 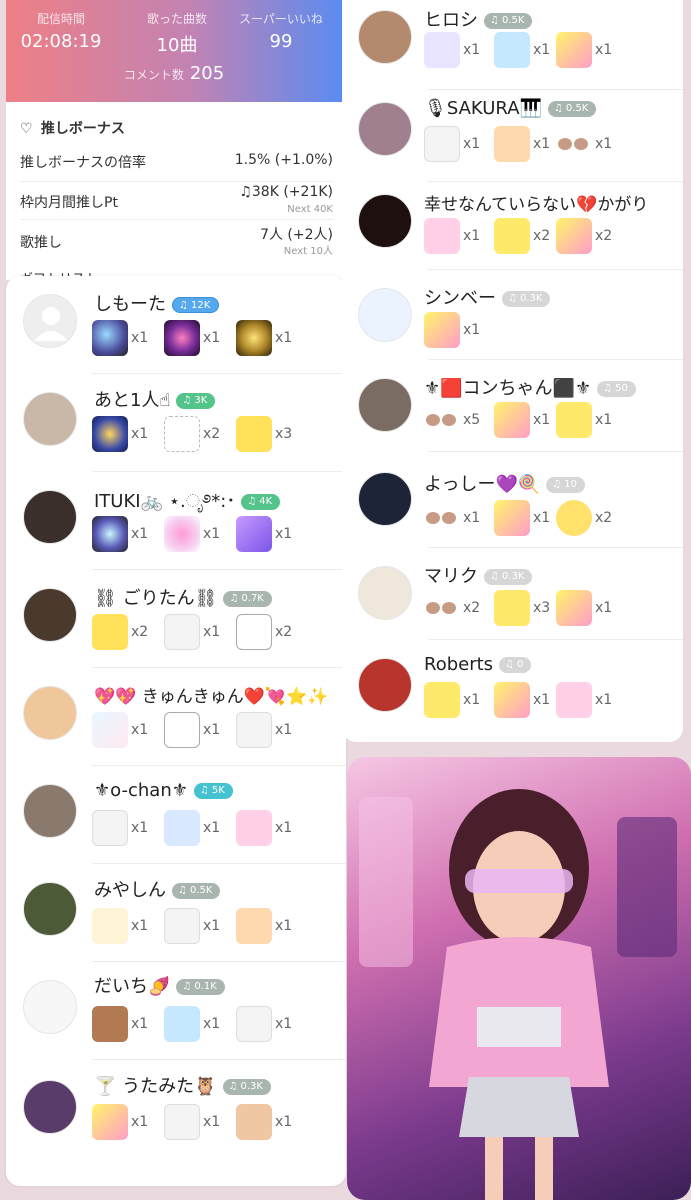 I want to click on stat-duration: 配信時間 02:08:19, so click(x=61, y=31).